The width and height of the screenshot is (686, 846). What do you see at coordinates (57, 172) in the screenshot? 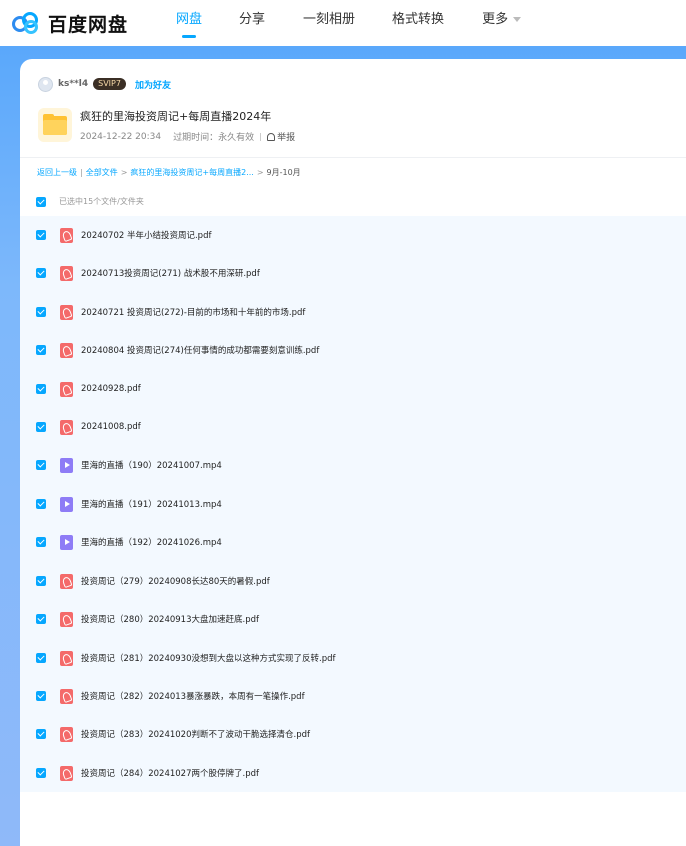
I see `breadcrumb-back-link: 返回上一级` at bounding box center [57, 172].